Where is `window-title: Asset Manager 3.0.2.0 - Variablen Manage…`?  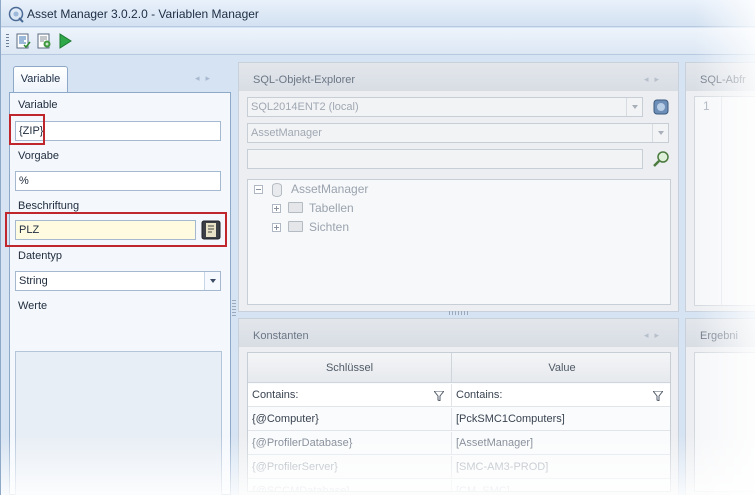
window-title: Asset Manager 3.0.2.0 - Variablen Manage… is located at coordinates (143, 14).